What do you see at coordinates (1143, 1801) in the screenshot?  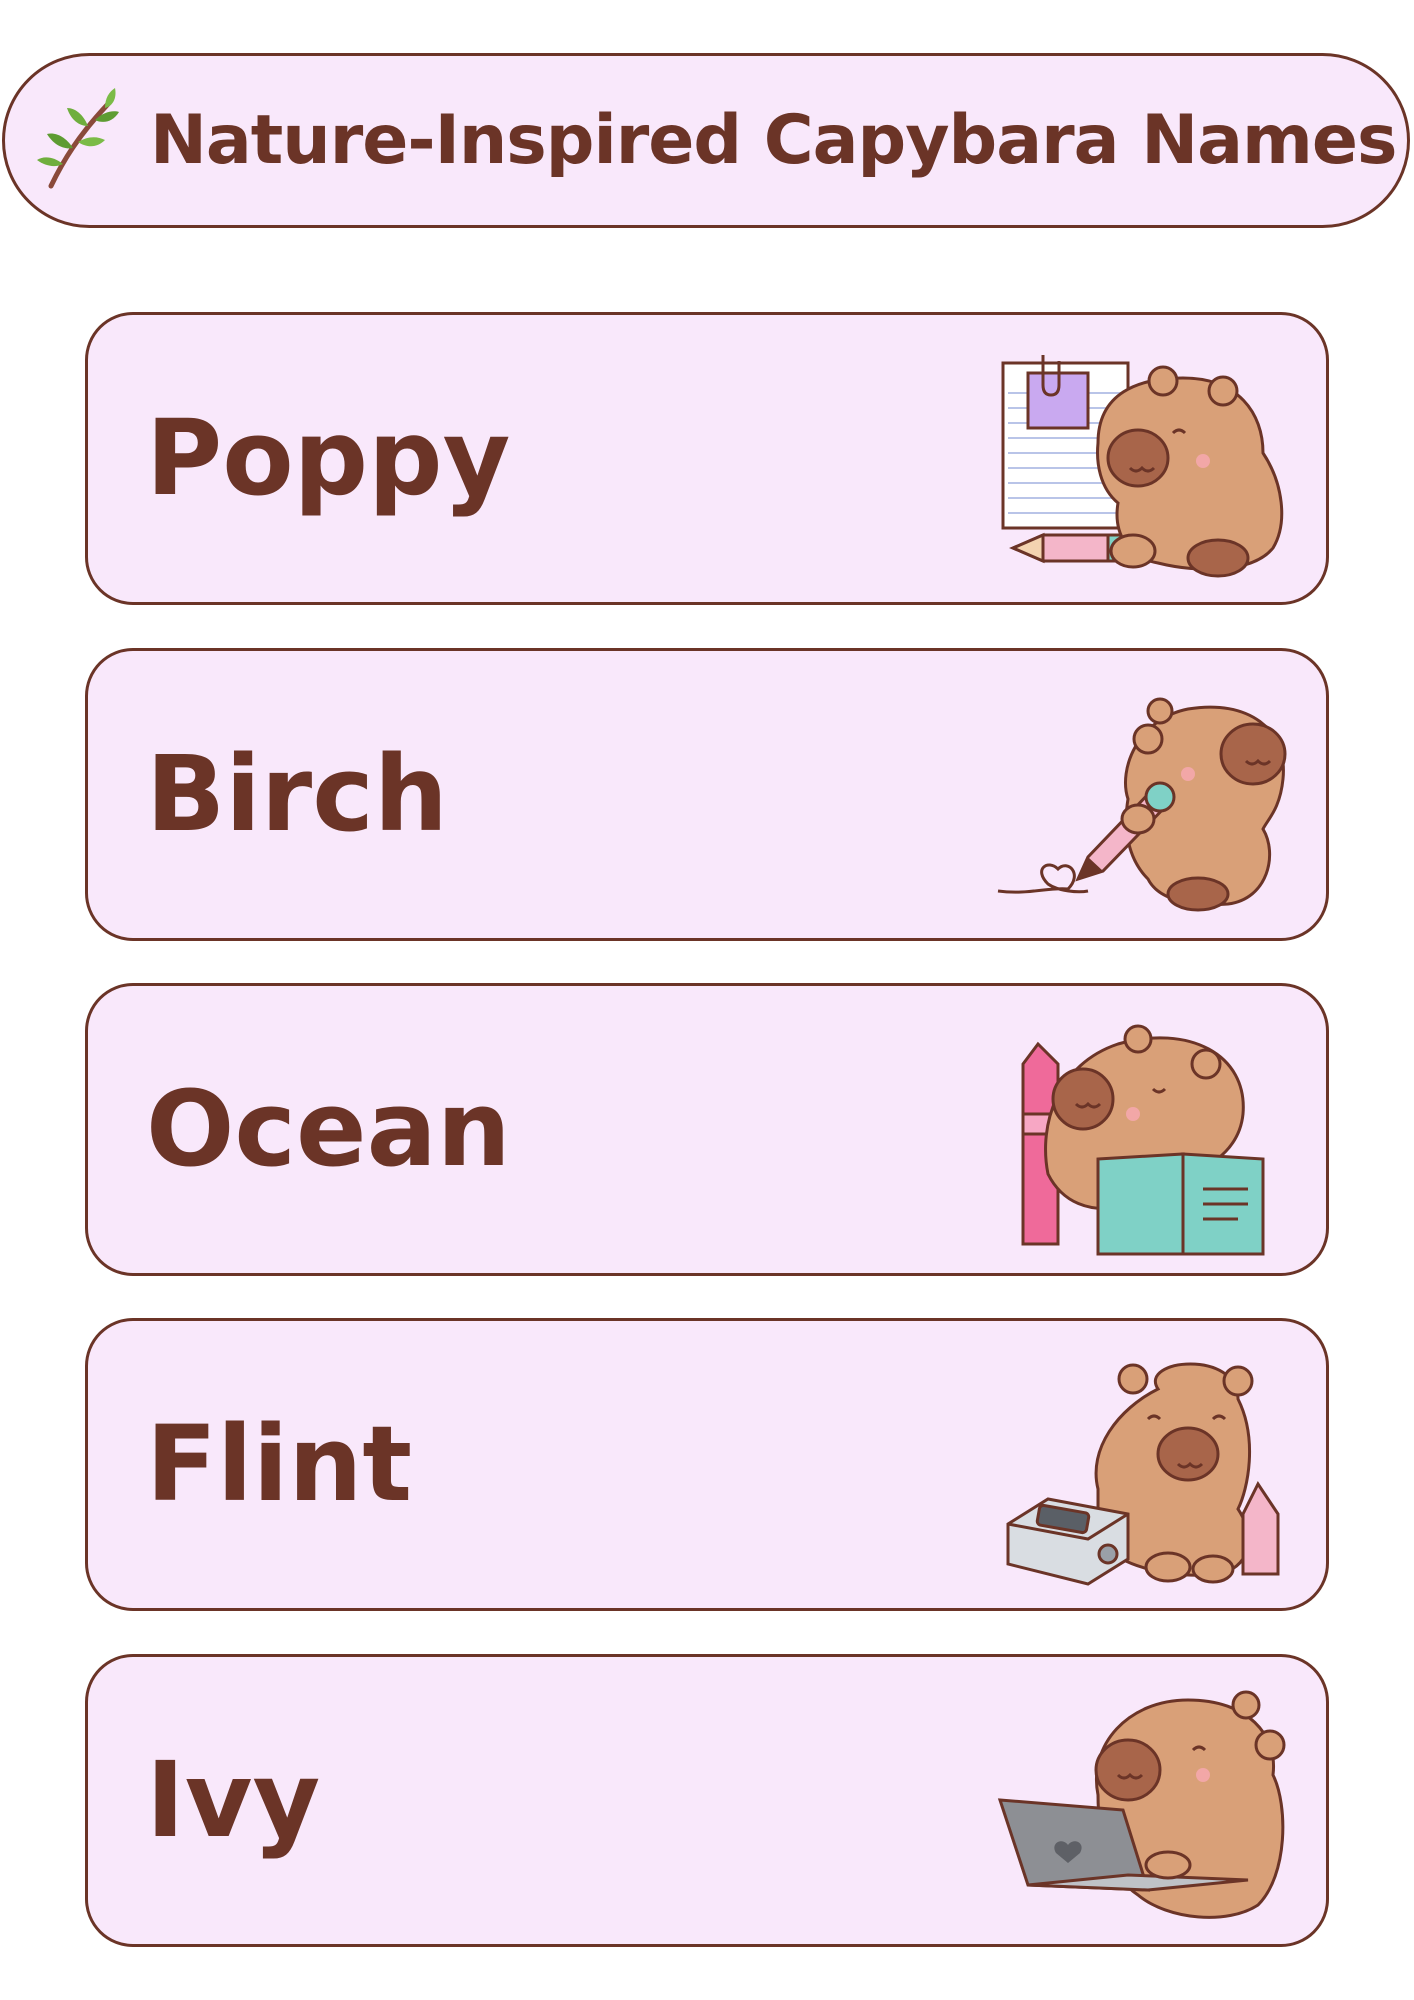 I see `capybara-laptop-illustration` at bounding box center [1143, 1801].